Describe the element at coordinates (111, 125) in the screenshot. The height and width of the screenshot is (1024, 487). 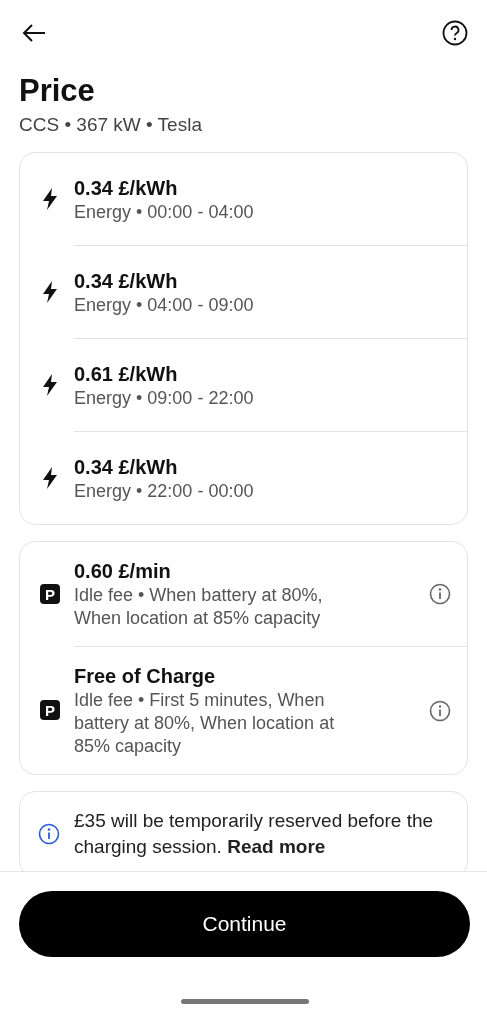
I see `connector-summary: CCS • 367 kW • Tesla` at that location.